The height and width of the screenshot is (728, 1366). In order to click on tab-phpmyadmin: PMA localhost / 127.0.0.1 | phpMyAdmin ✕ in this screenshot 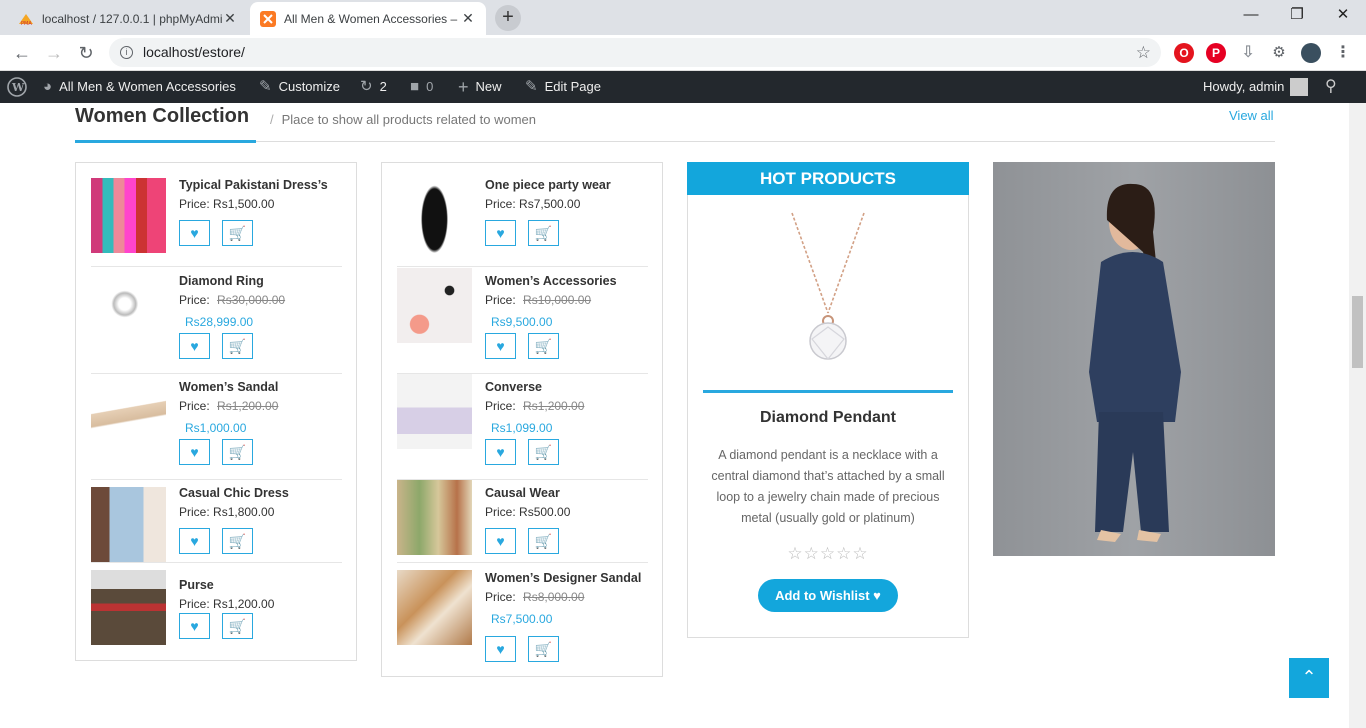, I will do `click(128, 18)`.